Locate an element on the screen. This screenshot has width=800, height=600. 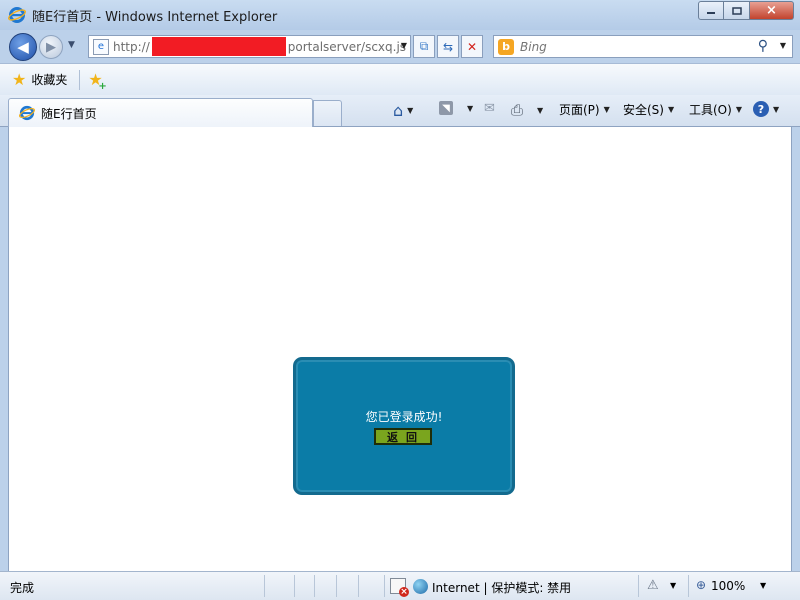
favorites-bar: ★ 收藏夹 ★ is located at coordinates (400, 79).